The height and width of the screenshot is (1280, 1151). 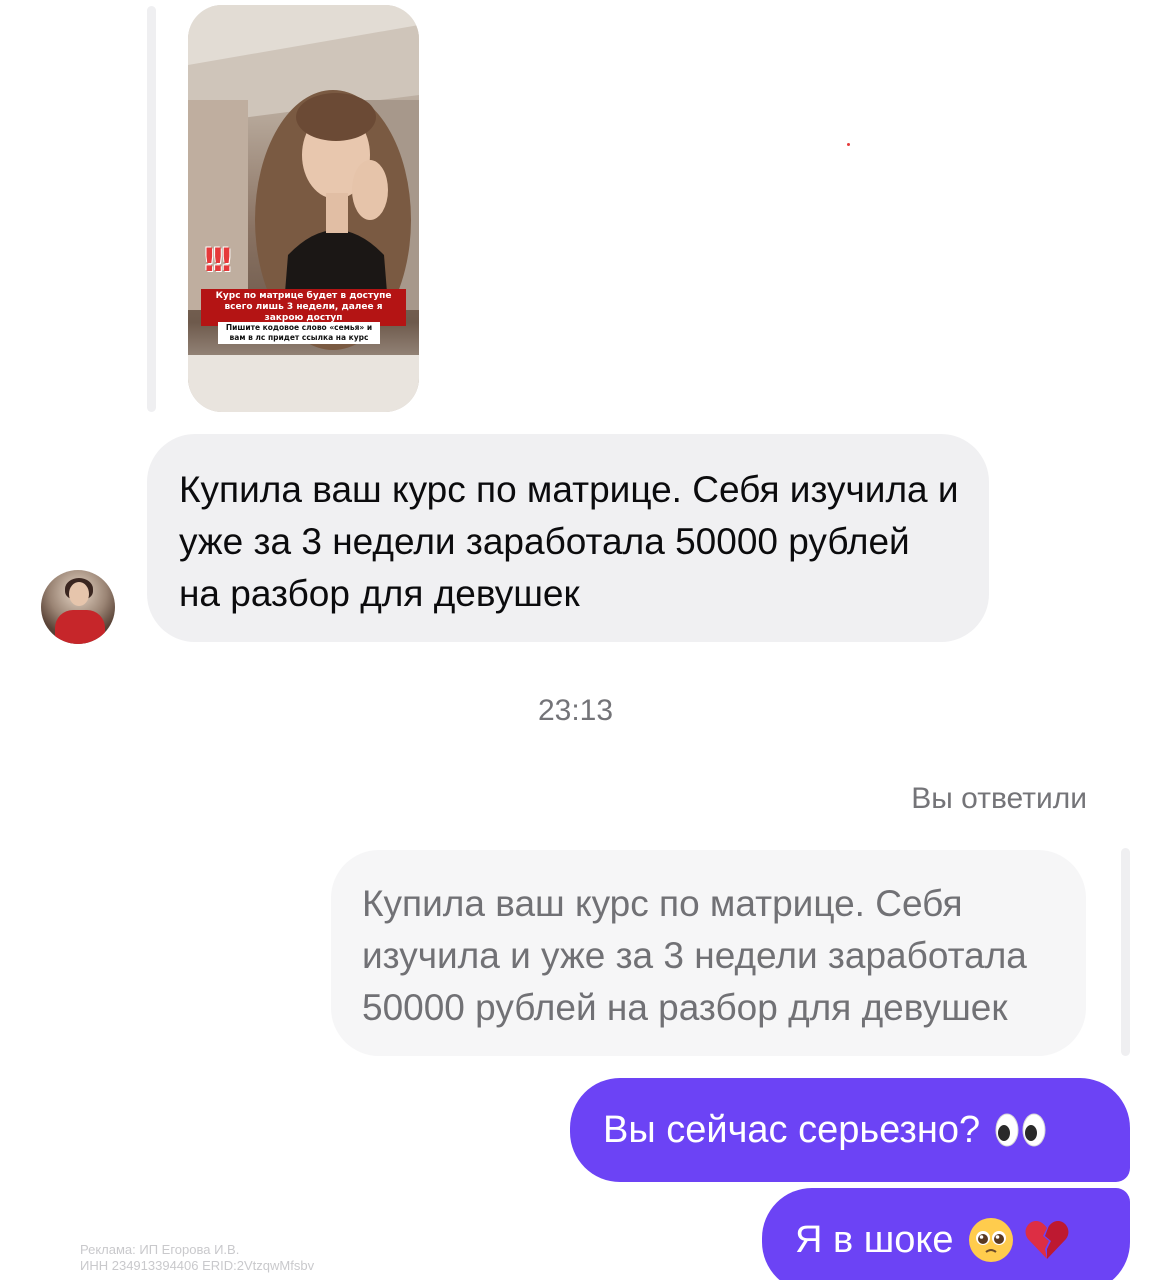 I want to click on eyes-emoji-icon, so click(x=1020, y=1130).